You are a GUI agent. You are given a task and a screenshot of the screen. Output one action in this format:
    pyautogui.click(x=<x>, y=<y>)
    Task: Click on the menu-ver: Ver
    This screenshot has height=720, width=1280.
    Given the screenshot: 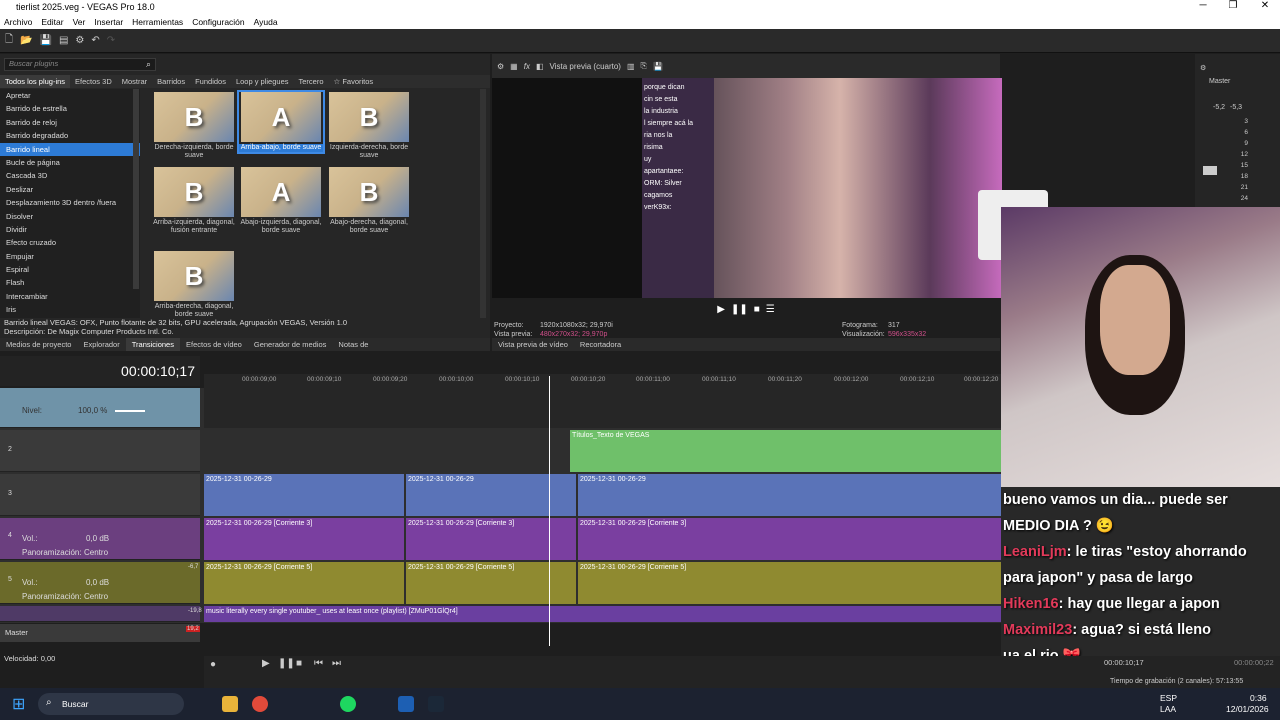 What is the action you would take?
    pyautogui.click(x=79, y=22)
    